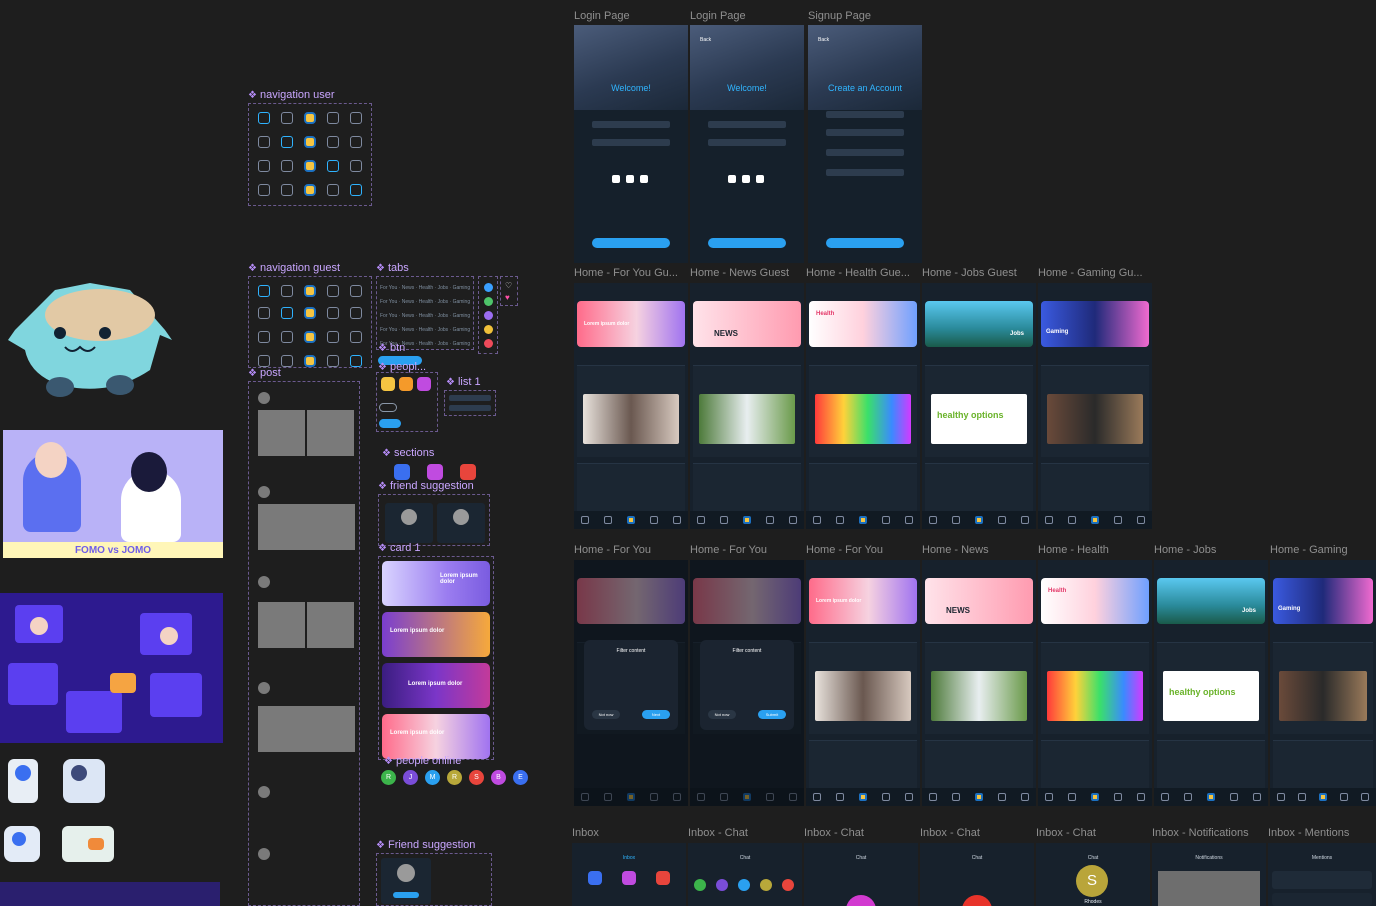 Image resolution: width=1376 pixels, height=906 pixels. What do you see at coordinates (391, 348) in the screenshot?
I see `btn-label: ❖ btn` at bounding box center [391, 348].